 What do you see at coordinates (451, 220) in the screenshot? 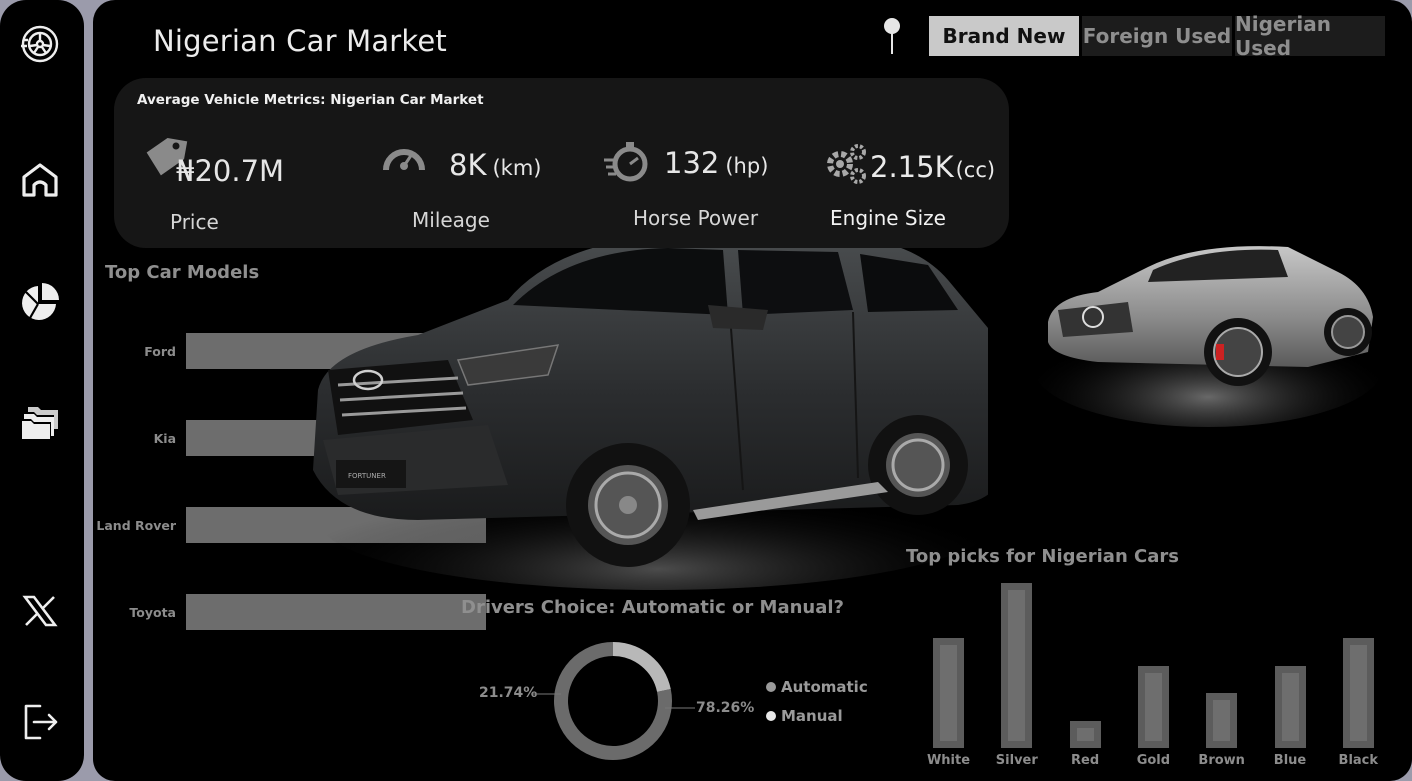
I see `mileage-label: Mileage` at bounding box center [451, 220].